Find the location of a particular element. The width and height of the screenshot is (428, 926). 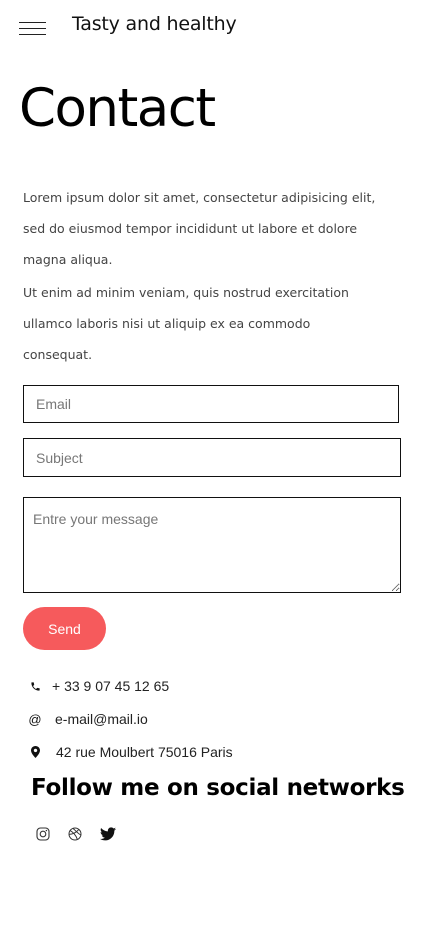

contact-phone: + 33 9 07 45 12 65 is located at coordinates (98, 686).